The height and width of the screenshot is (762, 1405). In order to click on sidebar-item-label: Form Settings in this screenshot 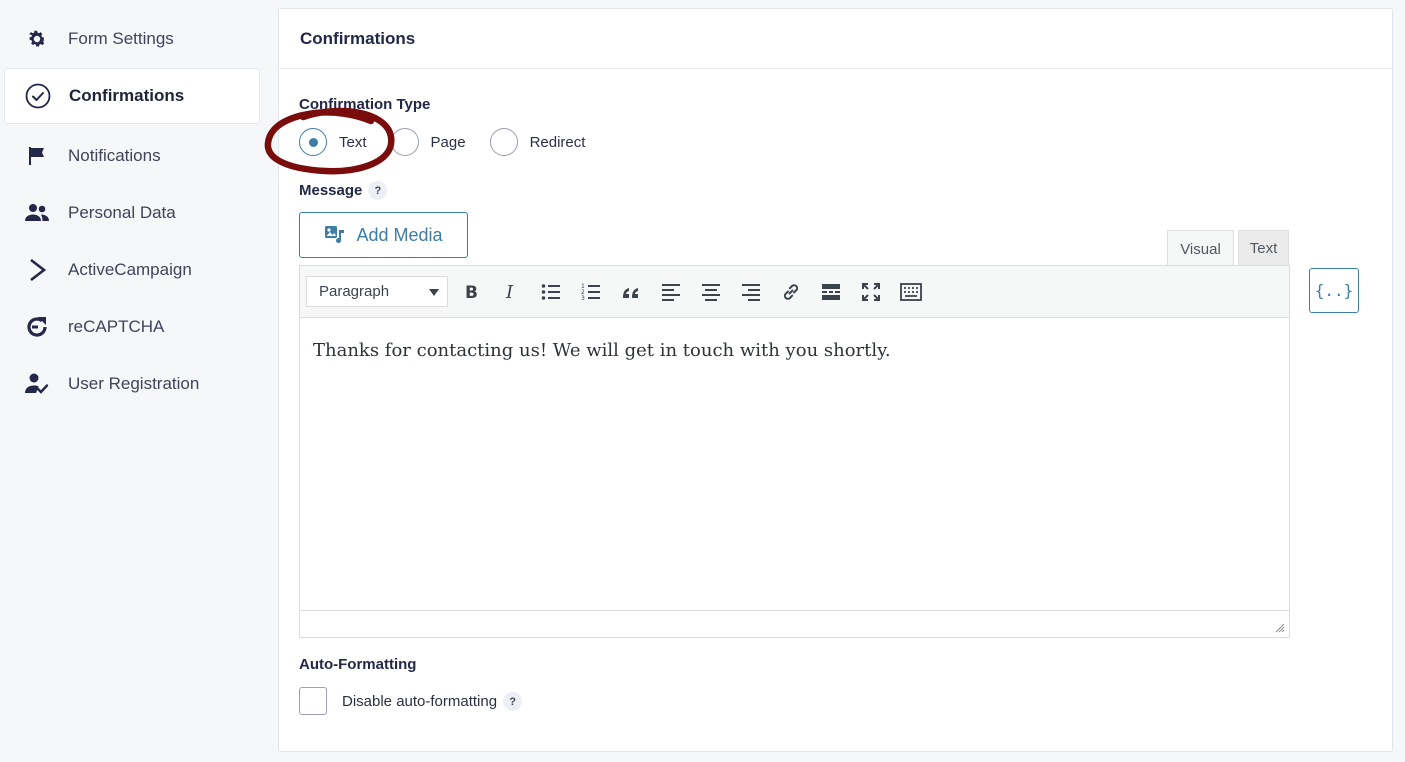, I will do `click(121, 38)`.